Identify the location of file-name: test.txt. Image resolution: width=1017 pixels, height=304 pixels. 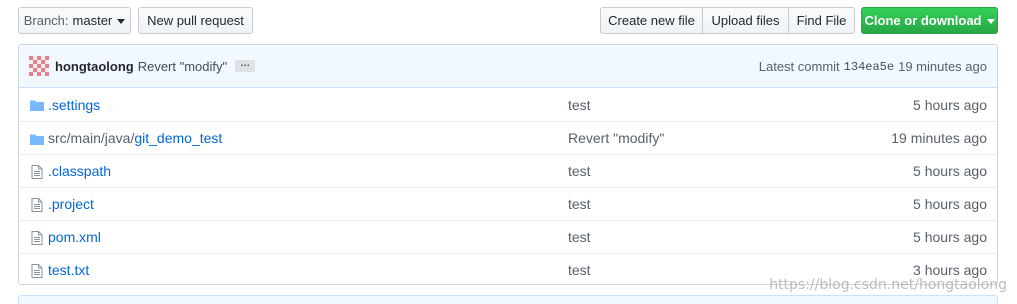
(69, 270).